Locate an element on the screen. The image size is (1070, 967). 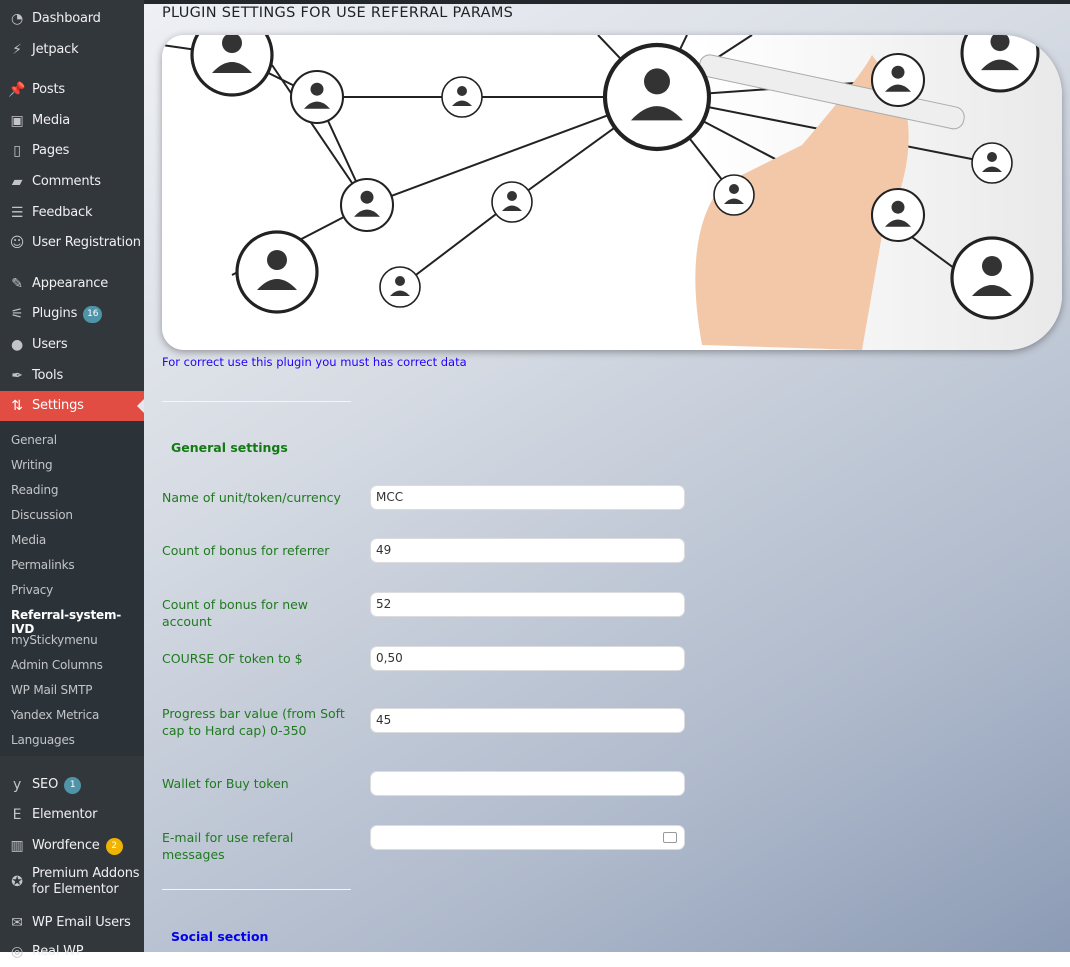
field-label: E-mail for use referal messages is located at coordinates (228, 846).